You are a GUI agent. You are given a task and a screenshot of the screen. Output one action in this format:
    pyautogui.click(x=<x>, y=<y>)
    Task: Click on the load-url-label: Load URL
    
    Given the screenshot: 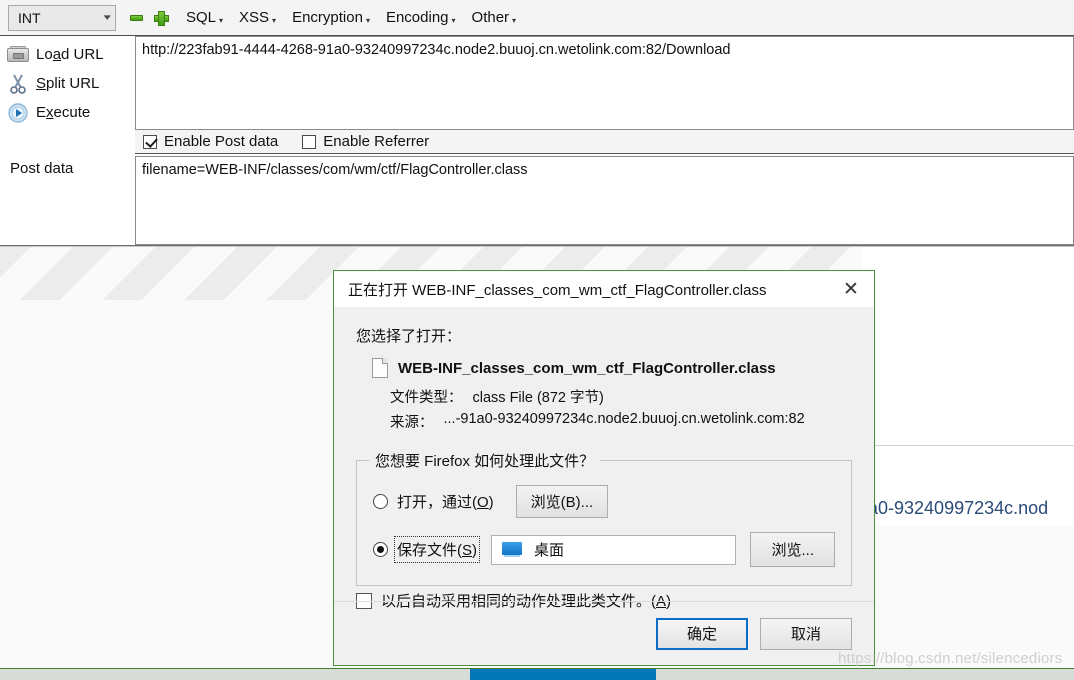 What is the action you would take?
    pyautogui.click(x=70, y=54)
    